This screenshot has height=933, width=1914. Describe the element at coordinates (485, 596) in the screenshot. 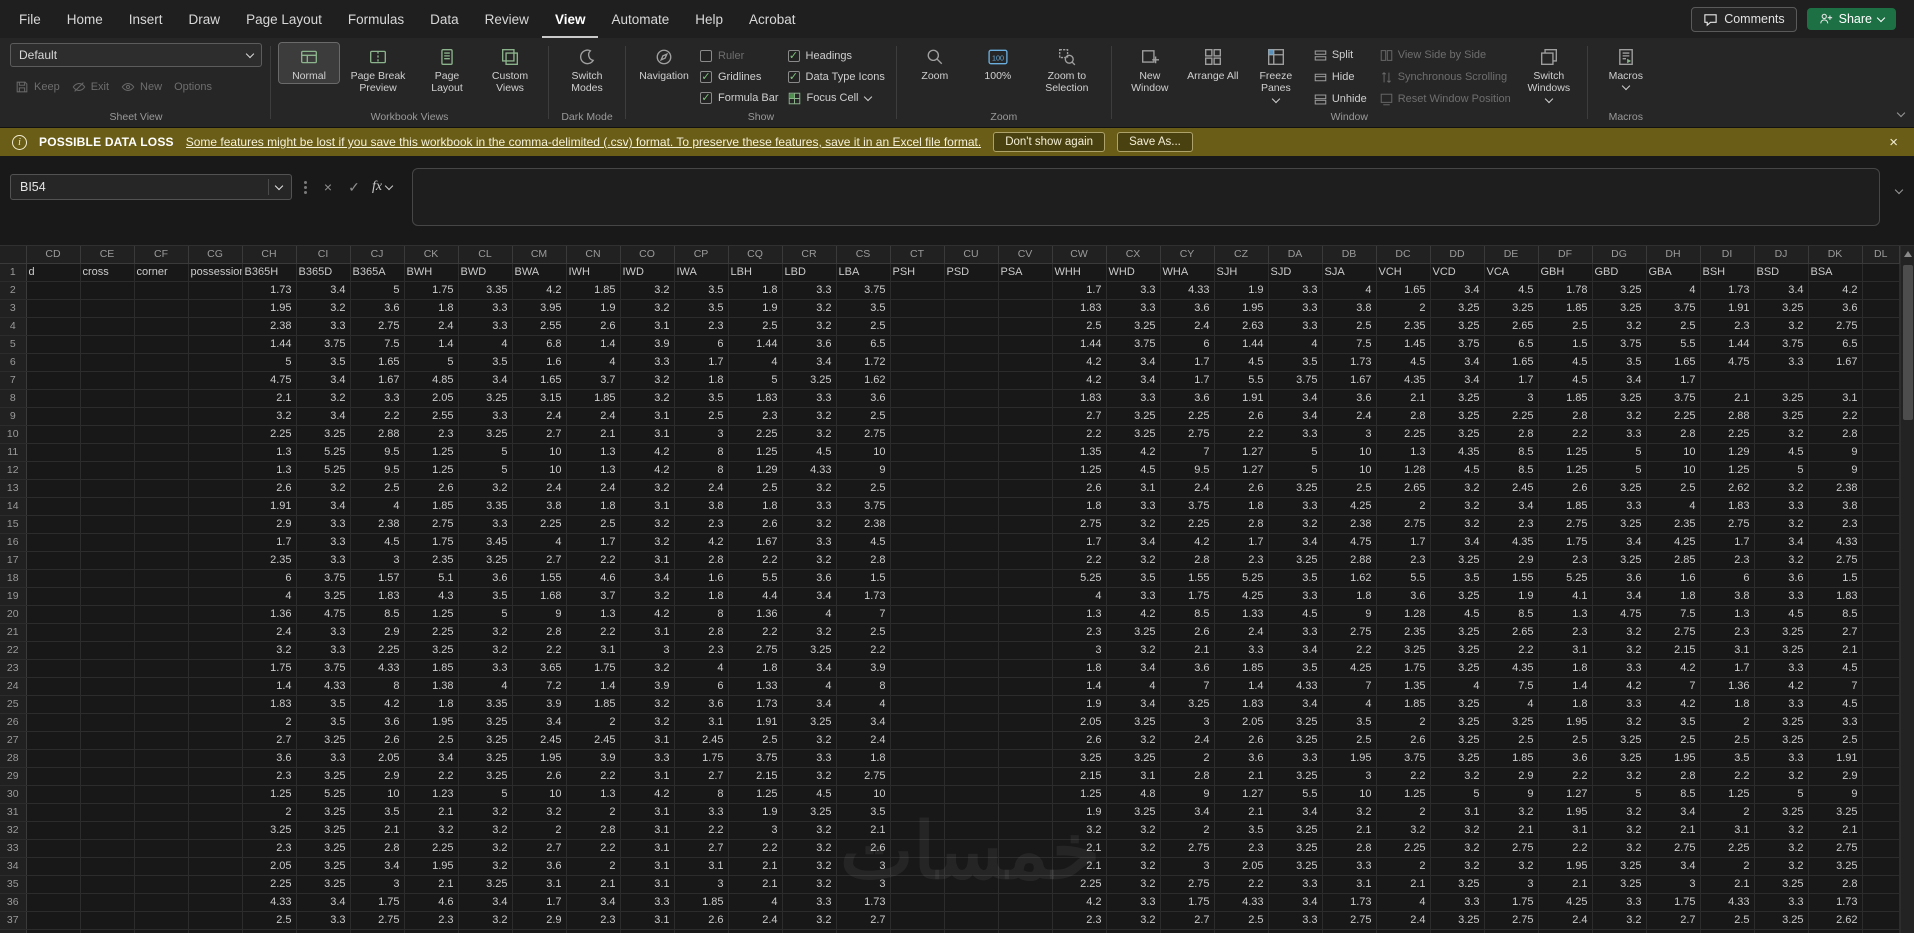

I see `cell-CL19: 3.5` at that location.